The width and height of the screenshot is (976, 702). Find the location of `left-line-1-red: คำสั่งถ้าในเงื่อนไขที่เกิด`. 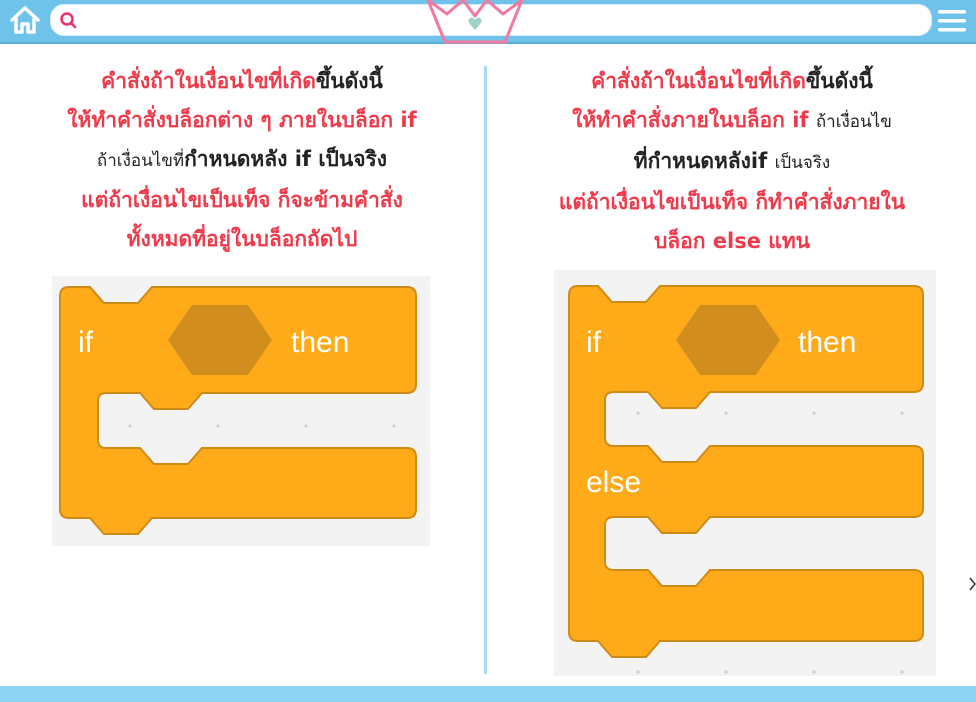

left-line-1-red: คำสั่งถ้าในเงื่อนไขที่เกิด is located at coordinates (208, 81).